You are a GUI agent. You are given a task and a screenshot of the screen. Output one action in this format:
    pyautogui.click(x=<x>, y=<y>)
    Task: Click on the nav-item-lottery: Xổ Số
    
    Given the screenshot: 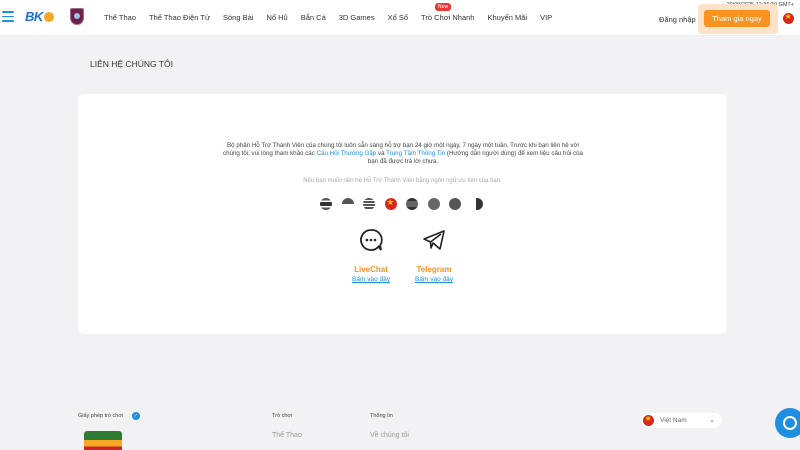 What is the action you would take?
    pyautogui.click(x=398, y=17)
    